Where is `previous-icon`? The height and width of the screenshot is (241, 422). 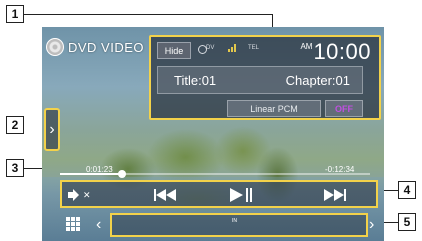
previous-icon is located at coordinates (161, 195).